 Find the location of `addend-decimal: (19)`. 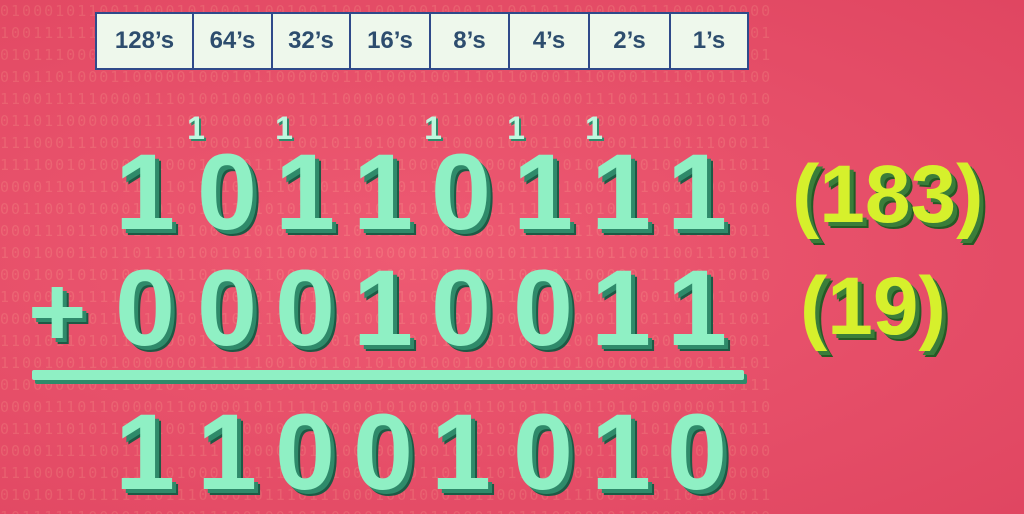

addend-decimal: (19) is located at coordinates (873, 306).